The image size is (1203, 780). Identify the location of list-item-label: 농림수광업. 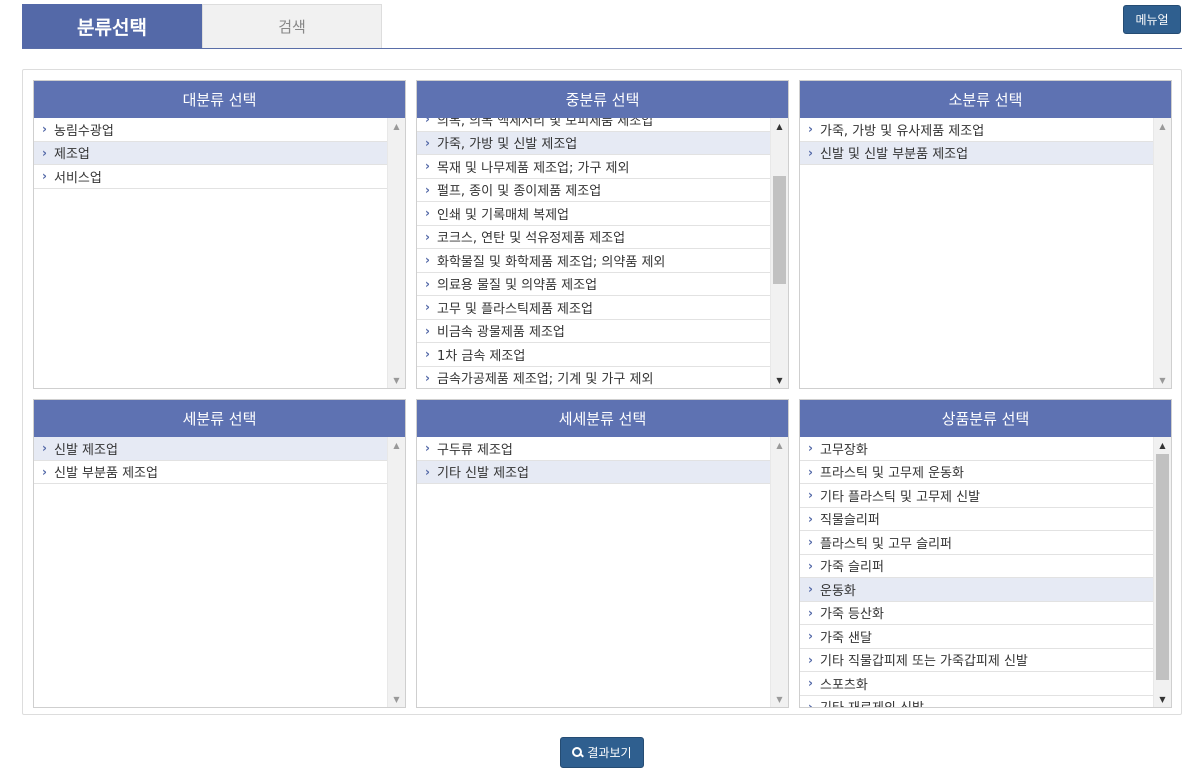
(84, 131).